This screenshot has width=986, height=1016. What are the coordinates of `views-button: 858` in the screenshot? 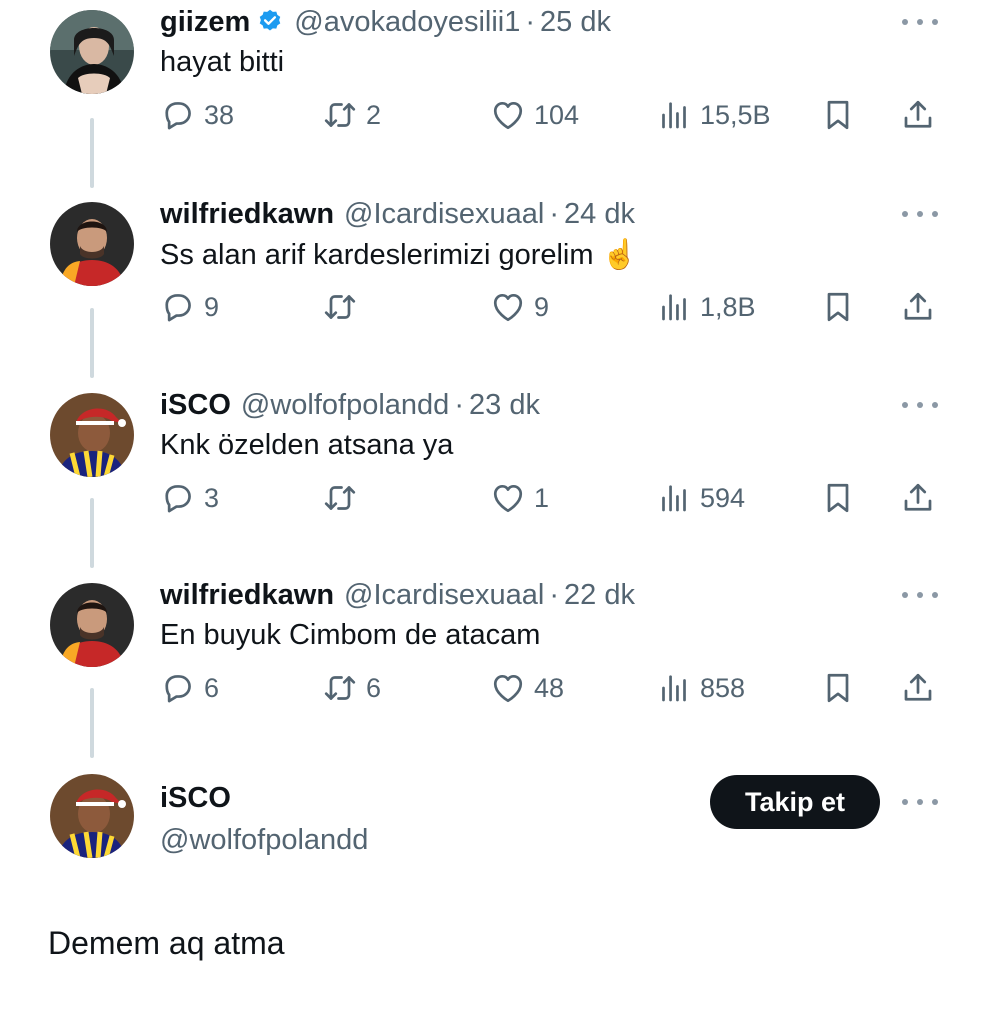 It's located at (700, 688).